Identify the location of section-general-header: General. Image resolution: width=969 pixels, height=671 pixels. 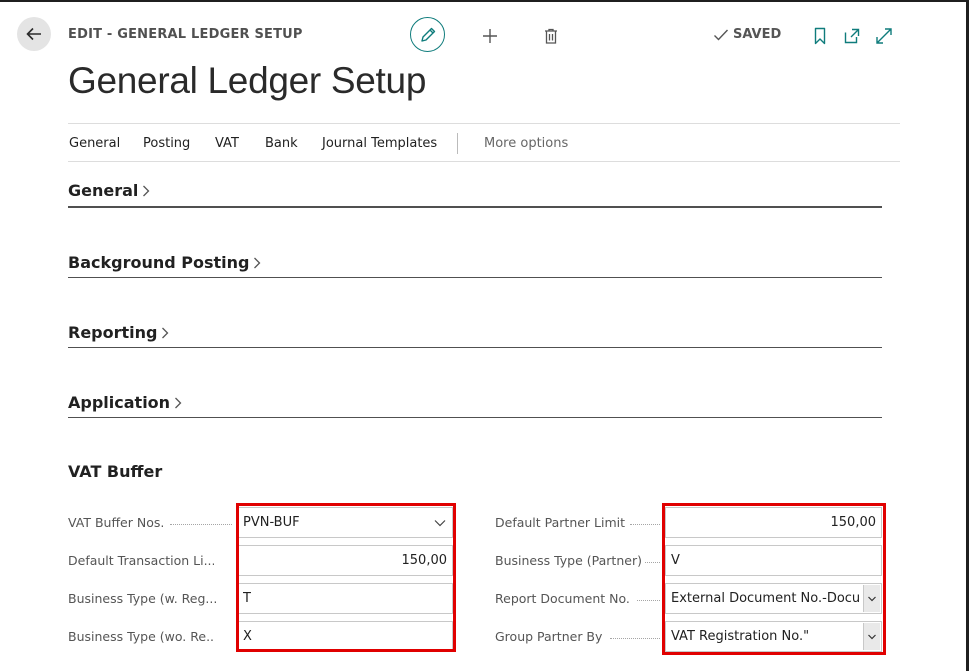
(109, 190).